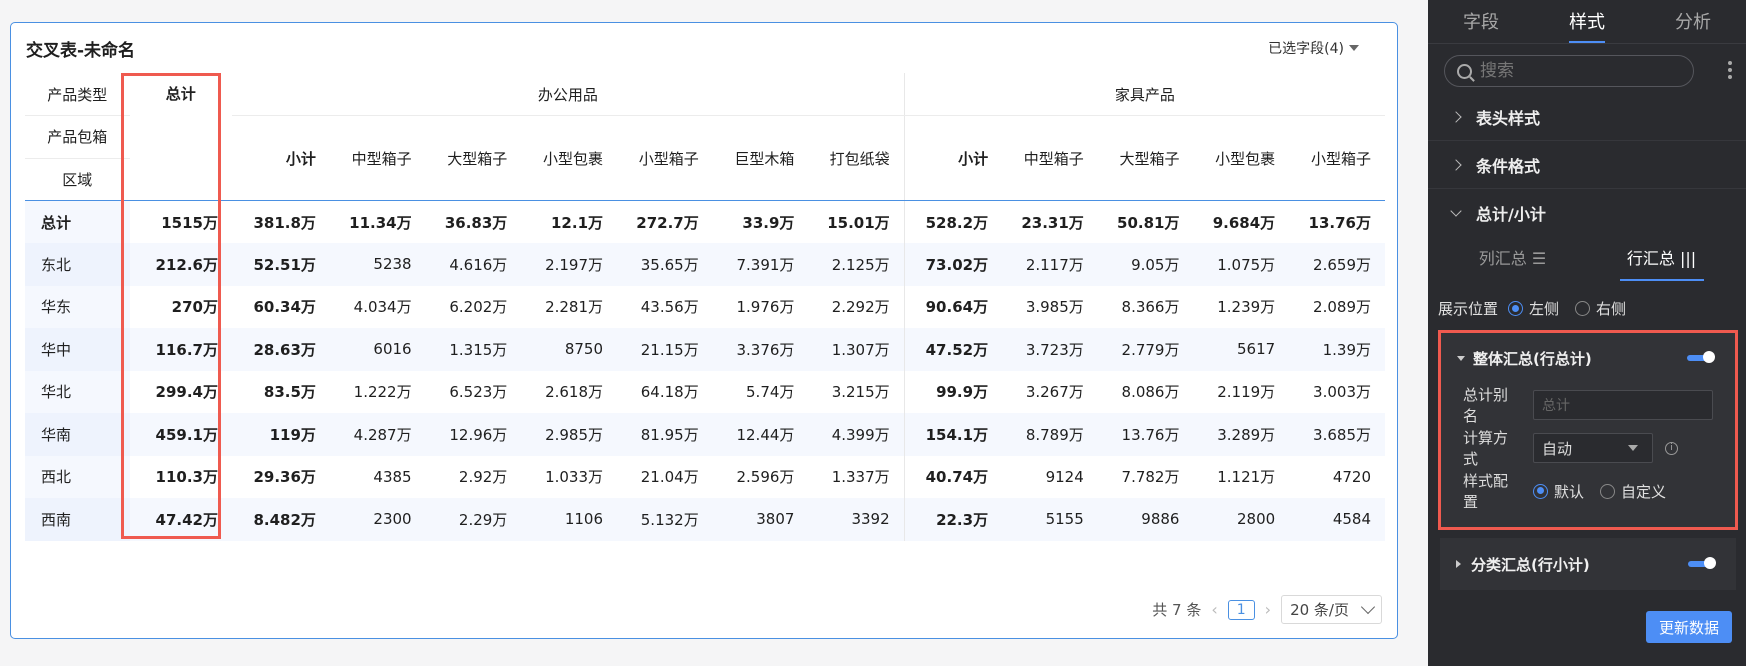  What do you see at coordinates (669, 307) in the screenshot?
I see `table-cell: 43.56万` at bounding box center [669, 307].